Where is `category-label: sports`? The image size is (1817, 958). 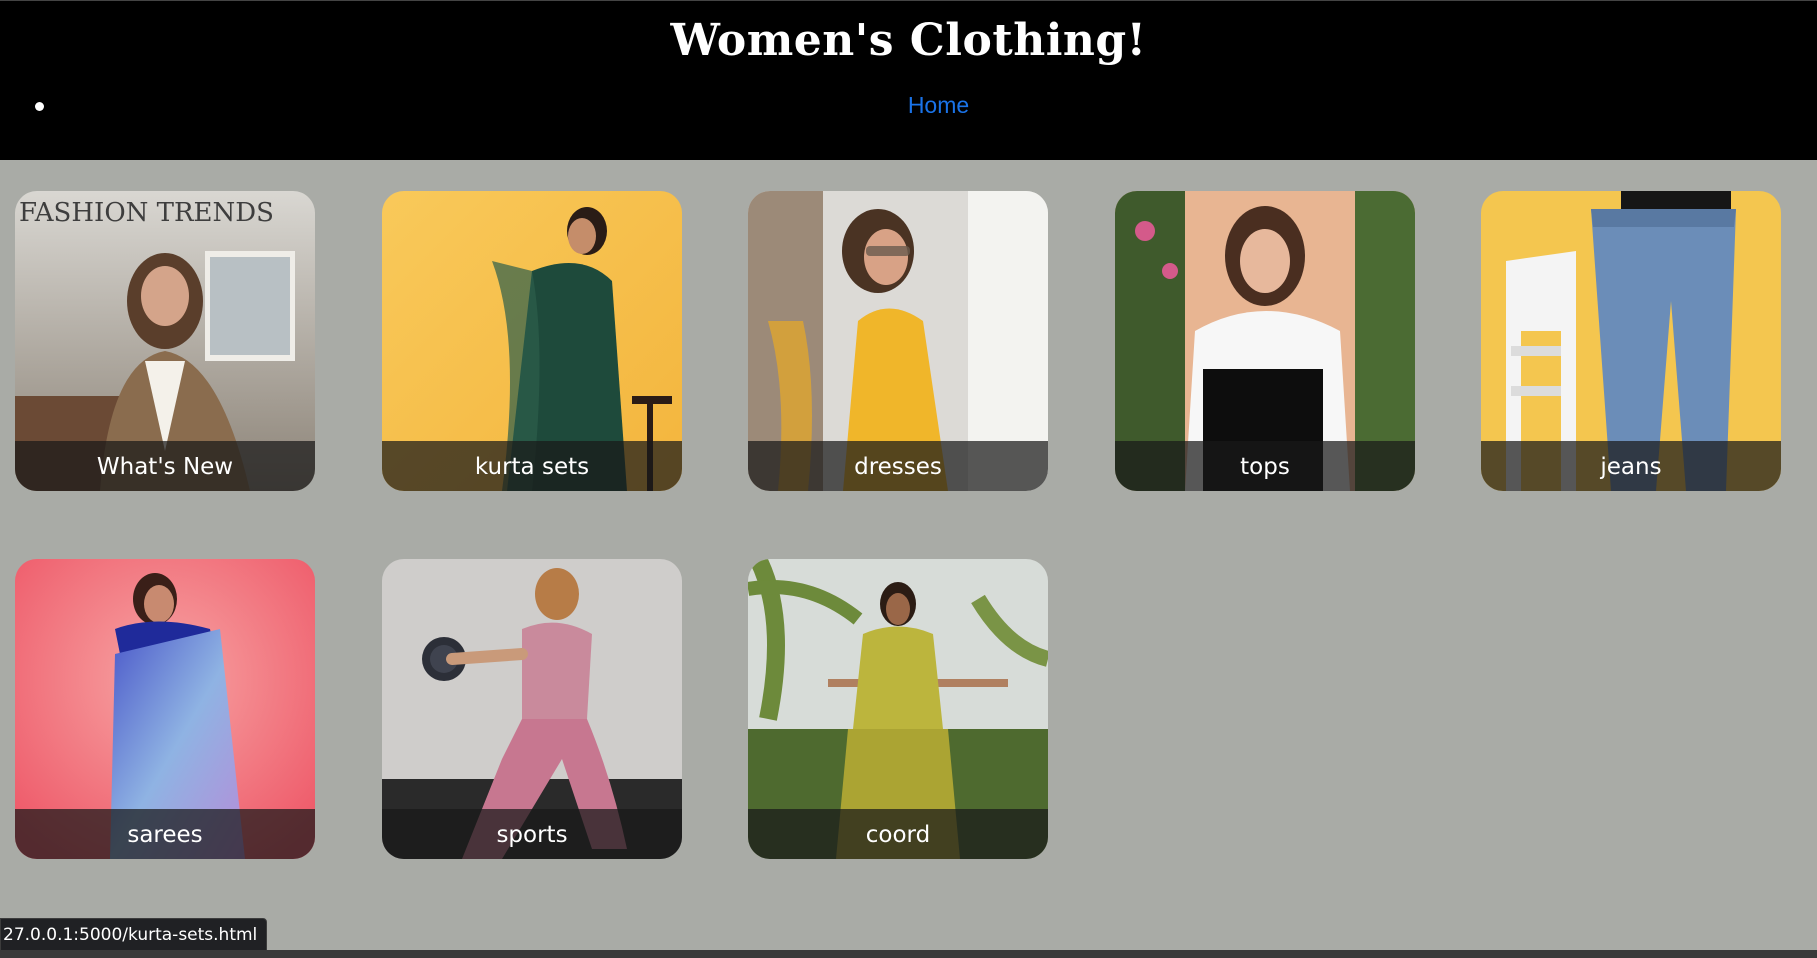 category-label: sports is located at coordinates (532, 834).